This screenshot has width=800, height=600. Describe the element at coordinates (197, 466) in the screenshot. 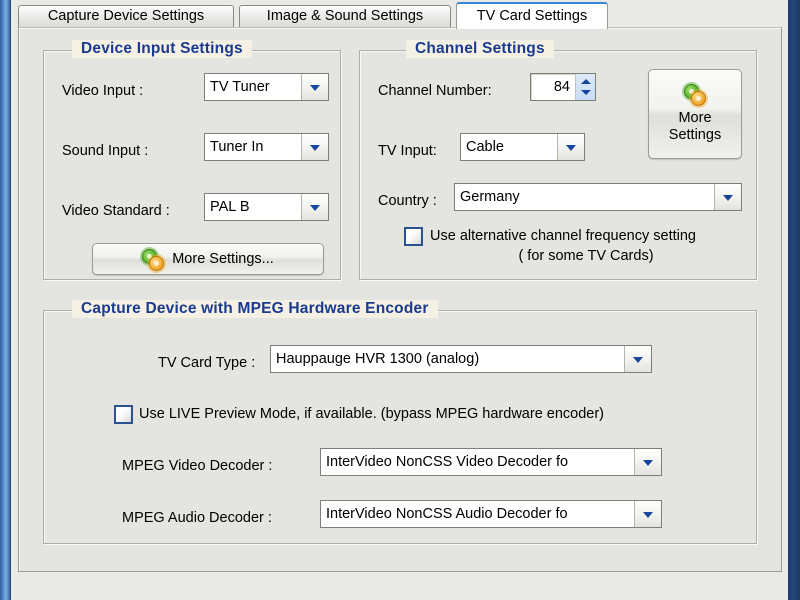

I see `label-mpeg-video-decoder: MPEG Video Decoder :` at that location.